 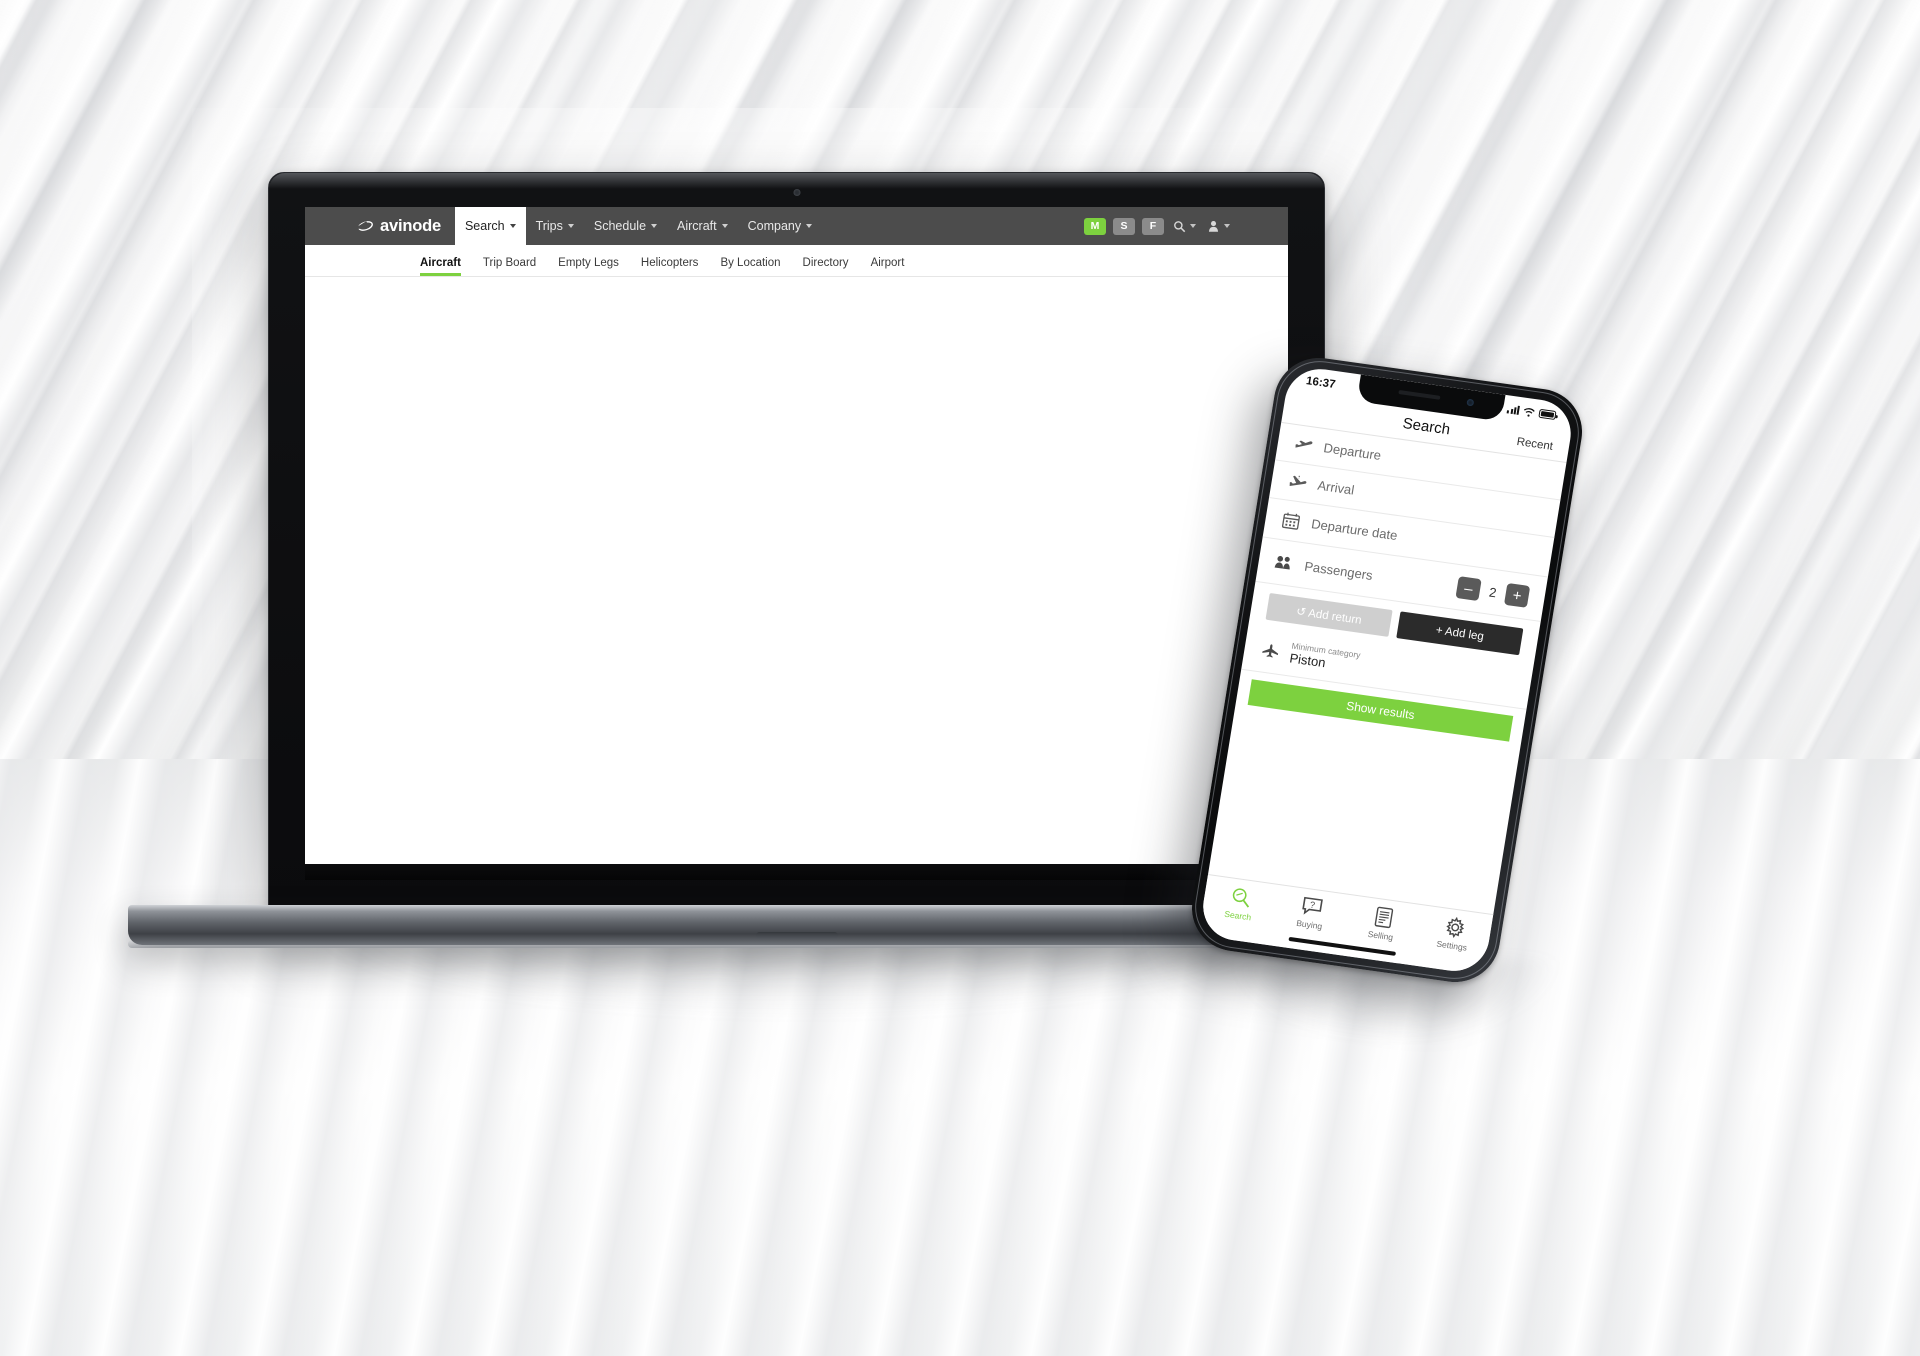 What do you see at coordinates (1468, 589) in the screenshot?
I see `passengers-decrement-button: –` at bounding box center [1468, 589].